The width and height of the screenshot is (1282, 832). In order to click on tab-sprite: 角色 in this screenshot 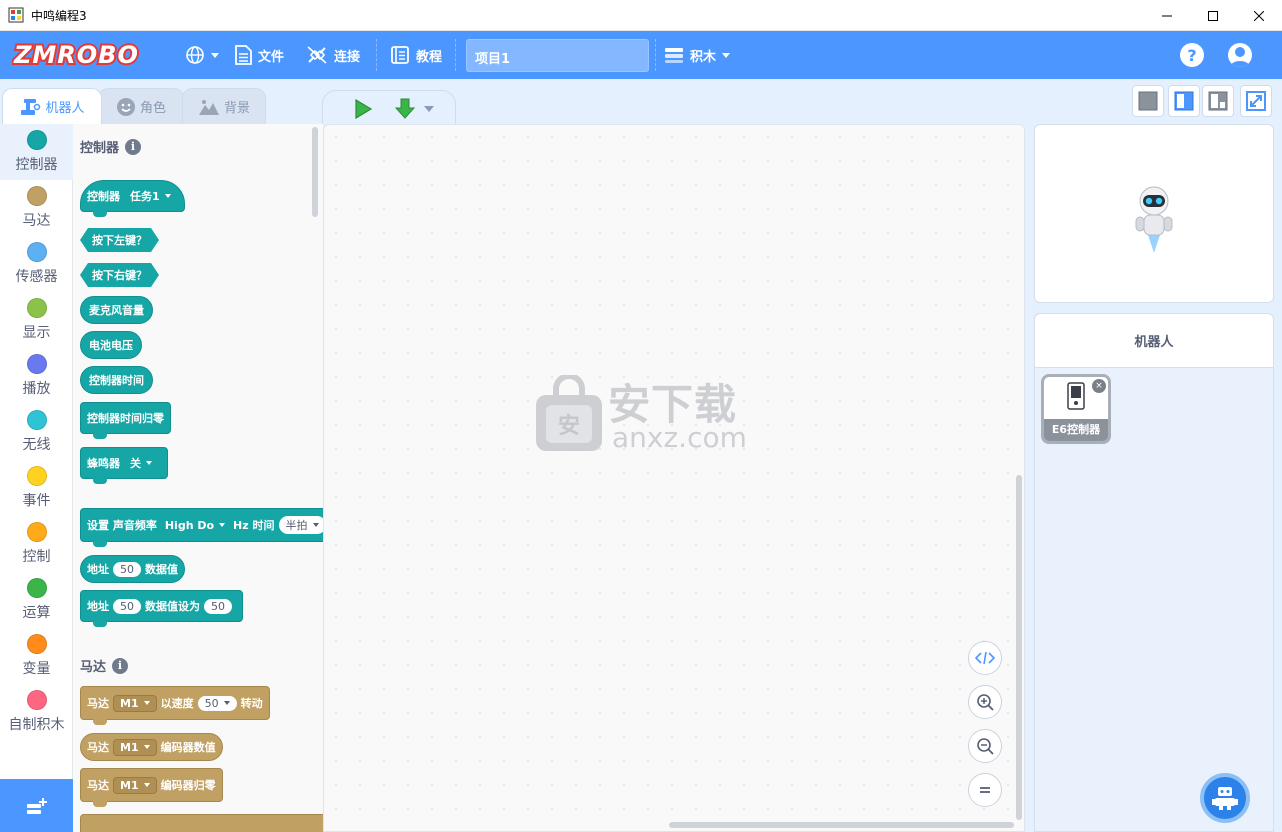, I will do `click(141, 106)`.